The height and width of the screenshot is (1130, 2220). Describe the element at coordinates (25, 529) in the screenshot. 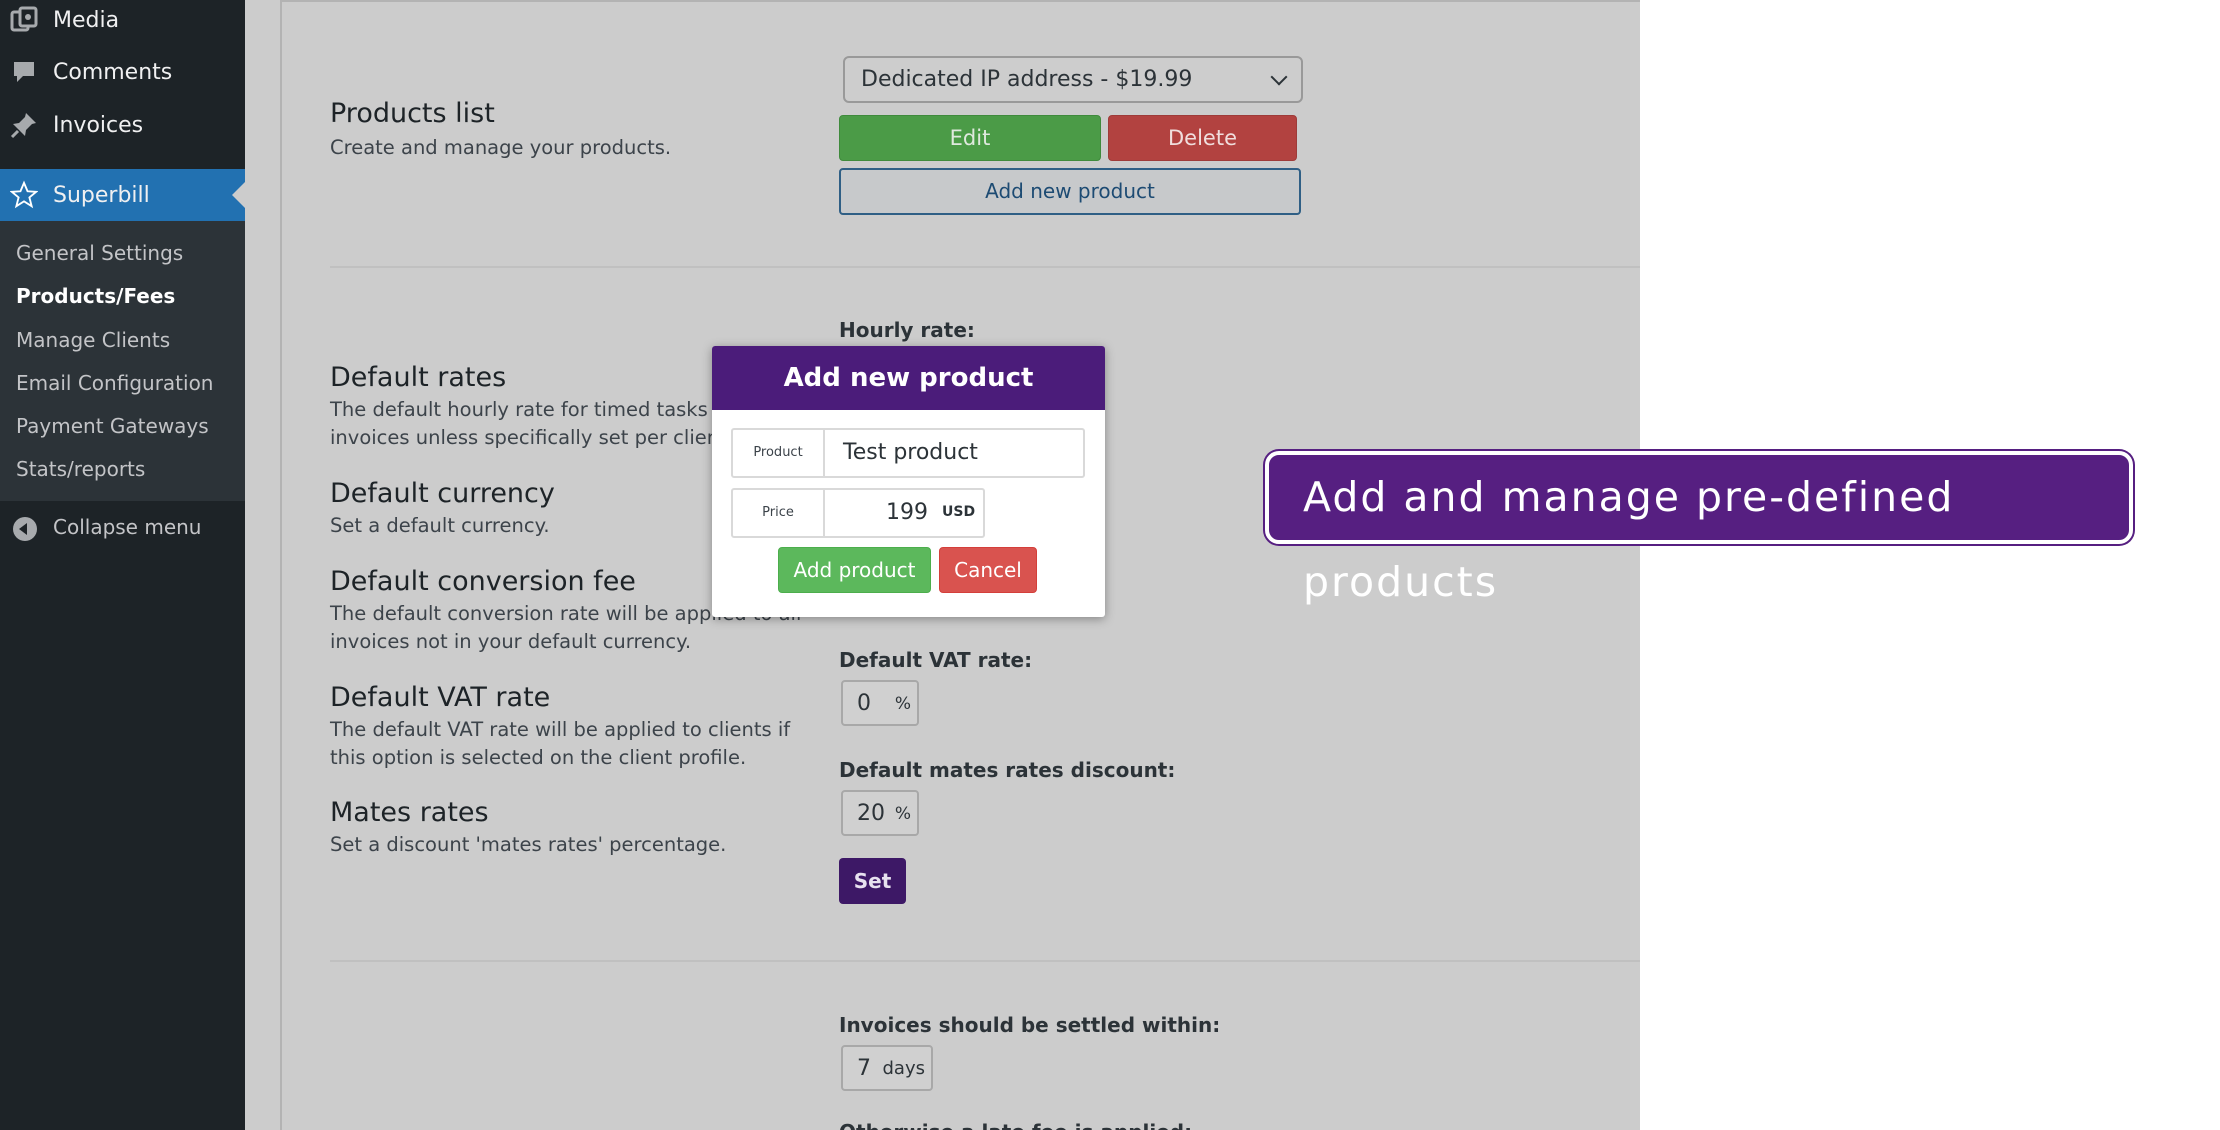

I see `collapse-icon` at that location.